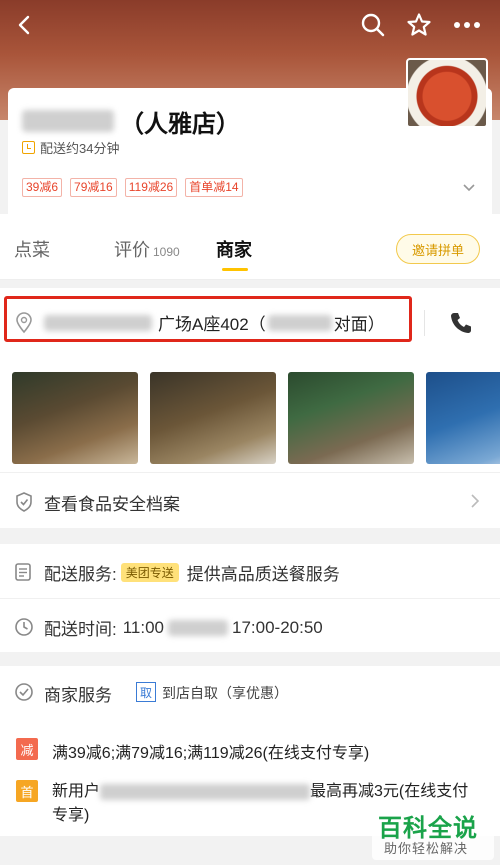  Describe the element at coordinates (214, 187) in the screenshot. I see `promo-tag: 首单减14` at that location.